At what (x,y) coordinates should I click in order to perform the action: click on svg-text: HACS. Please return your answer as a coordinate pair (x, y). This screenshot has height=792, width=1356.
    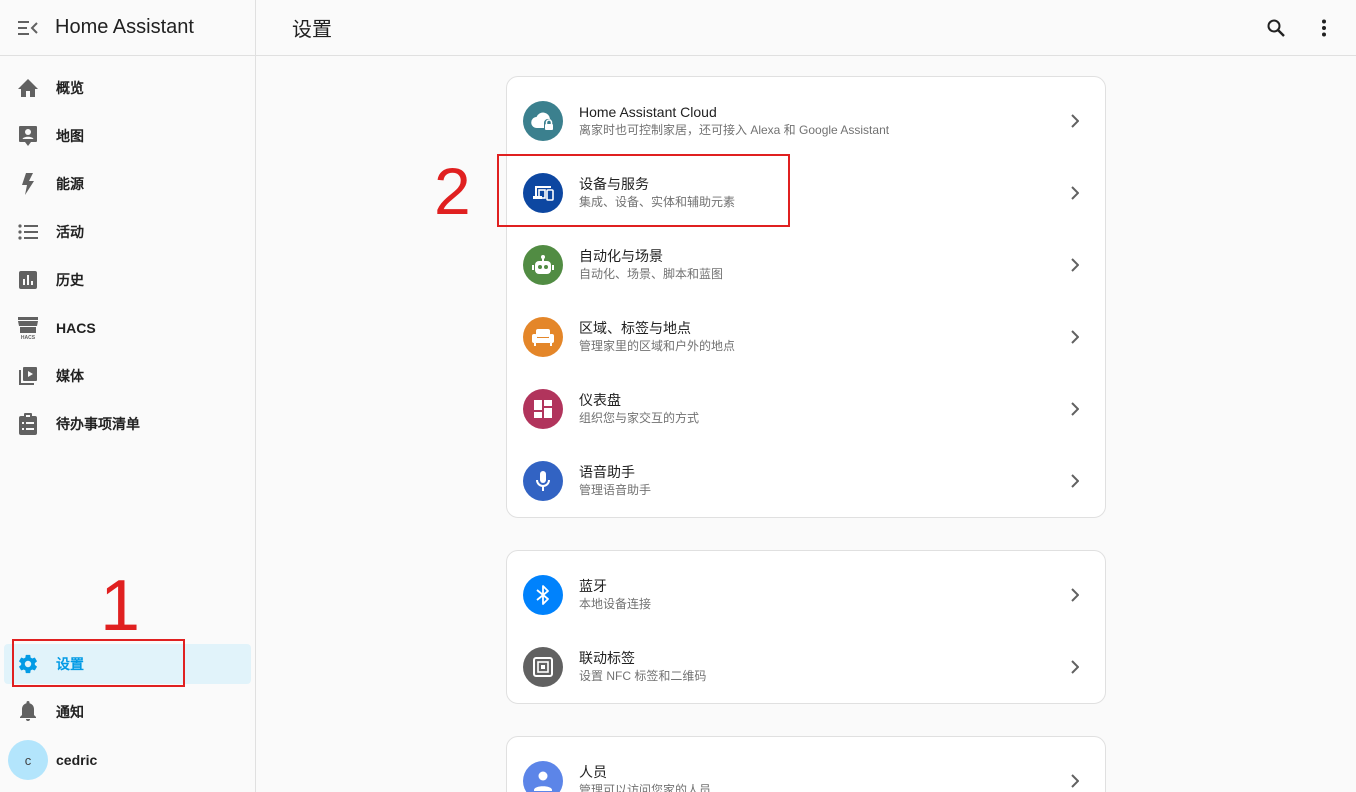
    Looking at the image, I should click on (28, 337).